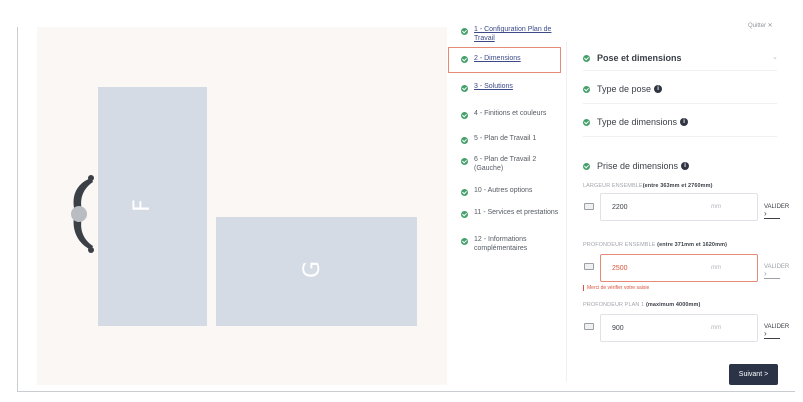 This screenshot has height=402, width=803. I want to click on step-label: 5 - Plan de Travail 1, so click(505, 138).